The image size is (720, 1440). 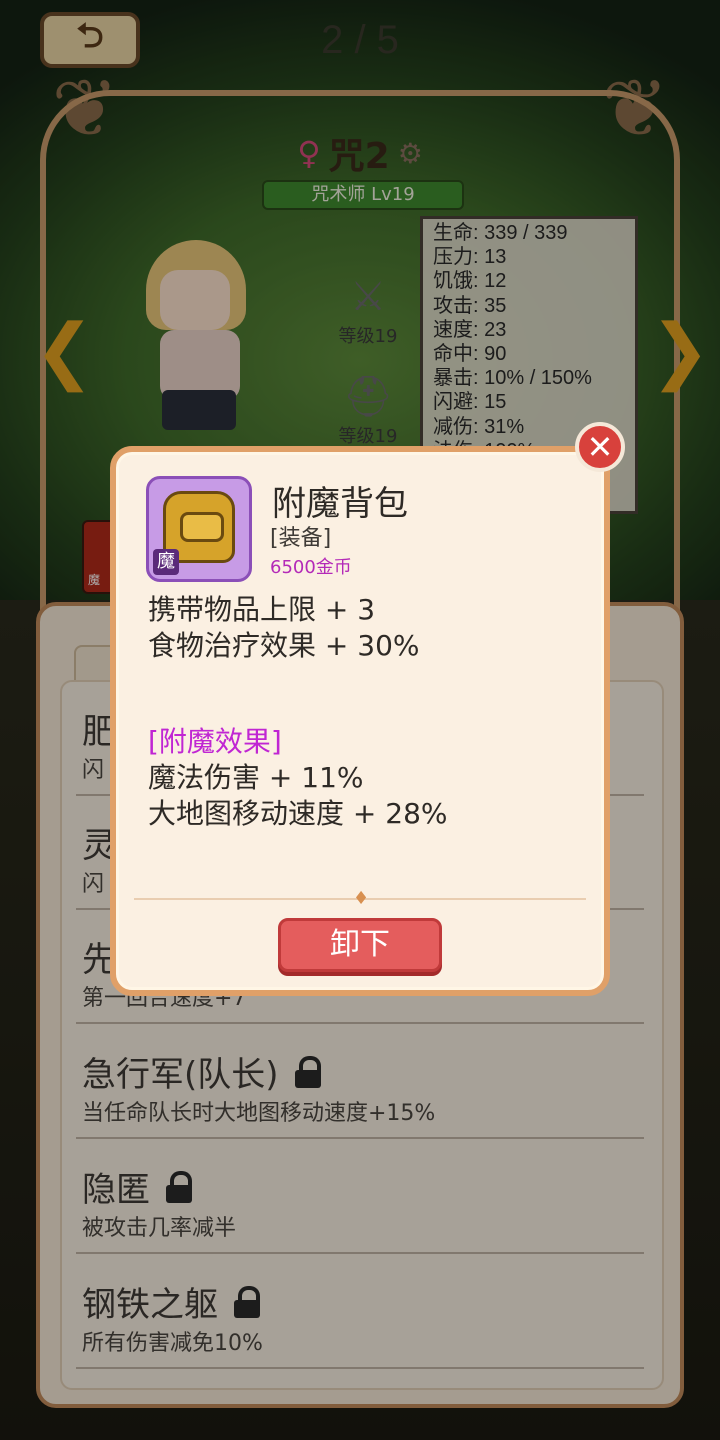 What do you see at coordinates (166, 562) in the screenshot?
I see `enchant-tag: 魔` at bounding box center [166, 562].